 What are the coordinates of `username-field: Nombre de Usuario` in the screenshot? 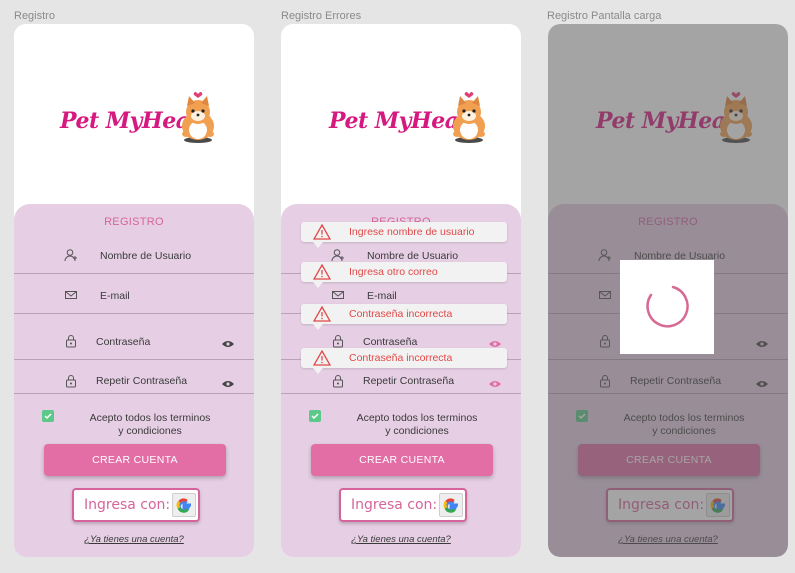 It's located at (134, 254).